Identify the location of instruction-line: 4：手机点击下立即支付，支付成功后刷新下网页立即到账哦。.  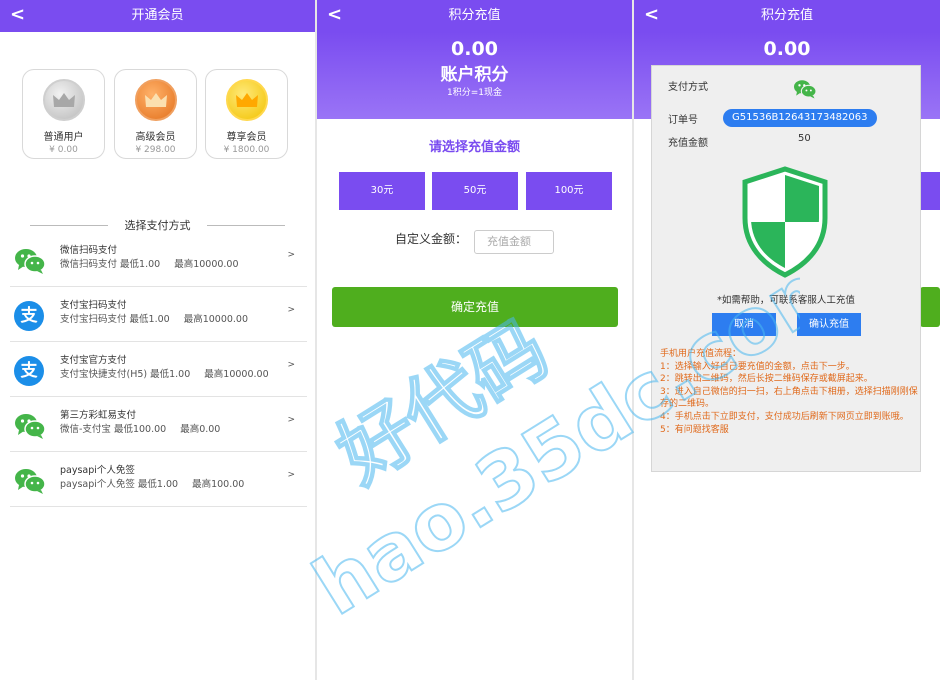
(784, 416).